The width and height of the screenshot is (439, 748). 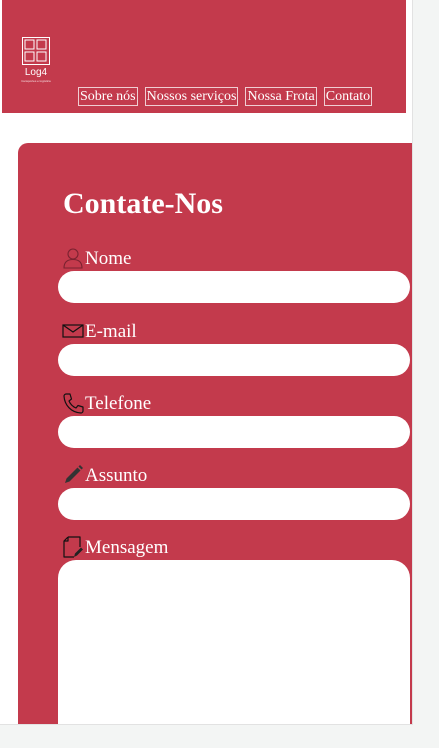 I want to click on logo: Log4 transportes e logística, so click(x=36, y=59).